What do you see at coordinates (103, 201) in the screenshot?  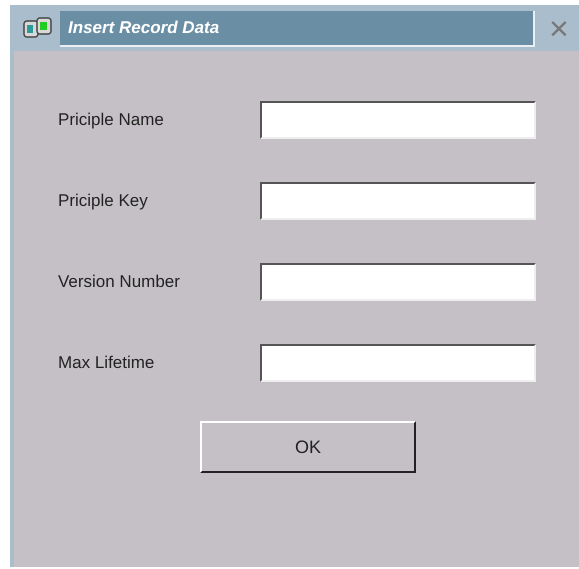 I see `field-label: Priciple Key` at bounding box center [103, 201].